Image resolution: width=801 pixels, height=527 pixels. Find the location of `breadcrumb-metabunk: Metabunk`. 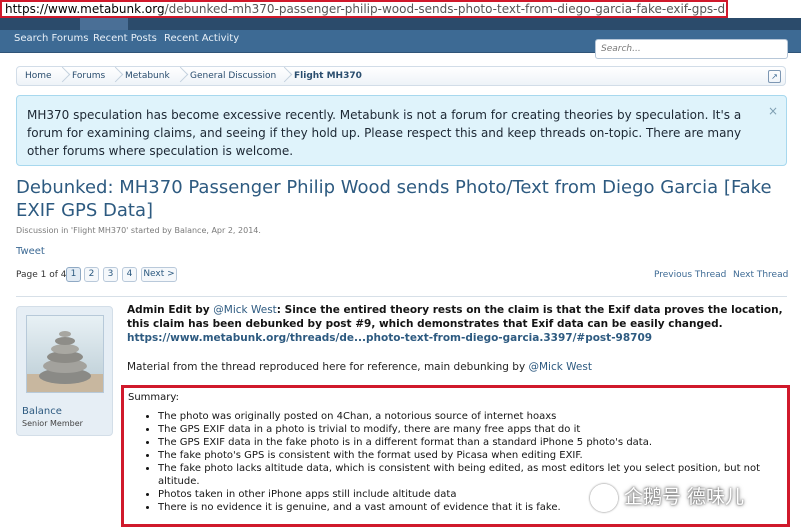

breadcrumb-metabunk: Metabunk is located at coordinates (147, 76).